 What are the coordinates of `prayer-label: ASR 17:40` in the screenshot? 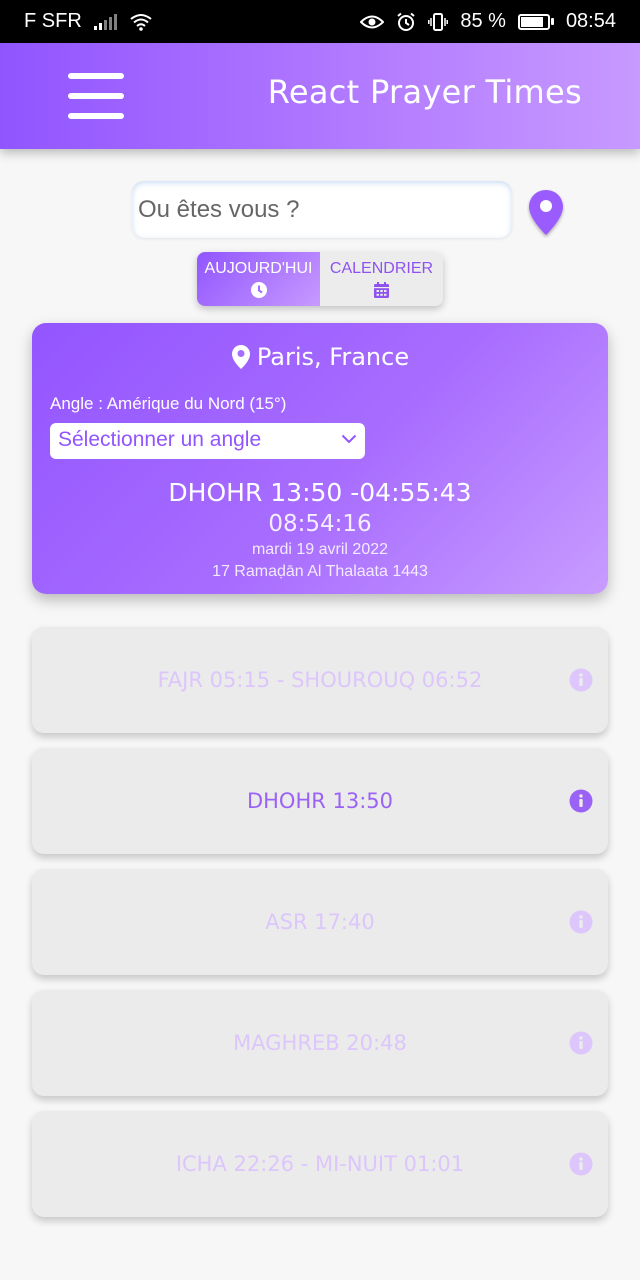 It's located at (320, 922).